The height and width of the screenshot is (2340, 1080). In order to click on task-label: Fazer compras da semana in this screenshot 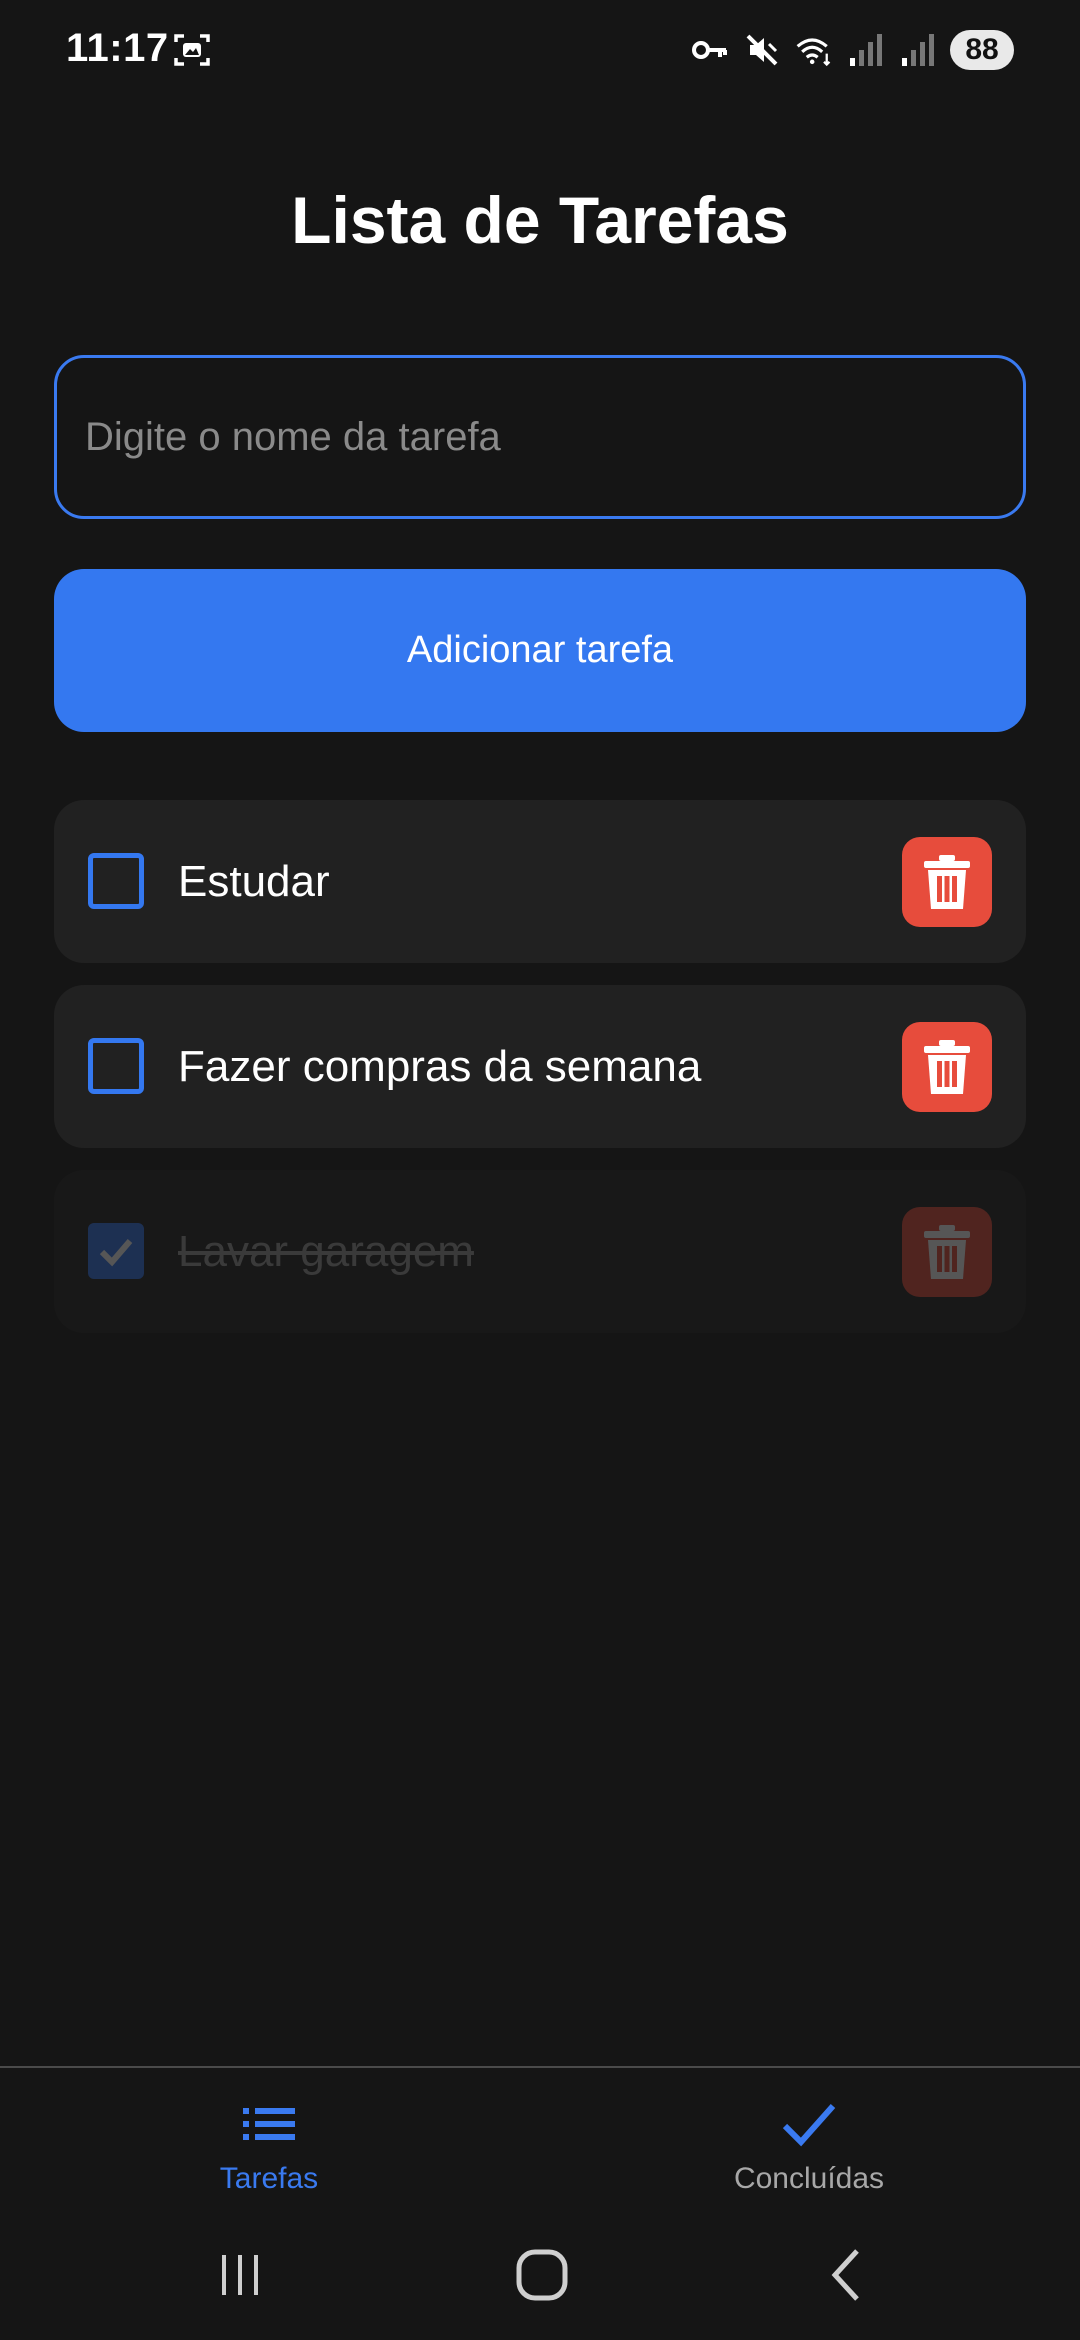, I will do `click(440, 1066)`.